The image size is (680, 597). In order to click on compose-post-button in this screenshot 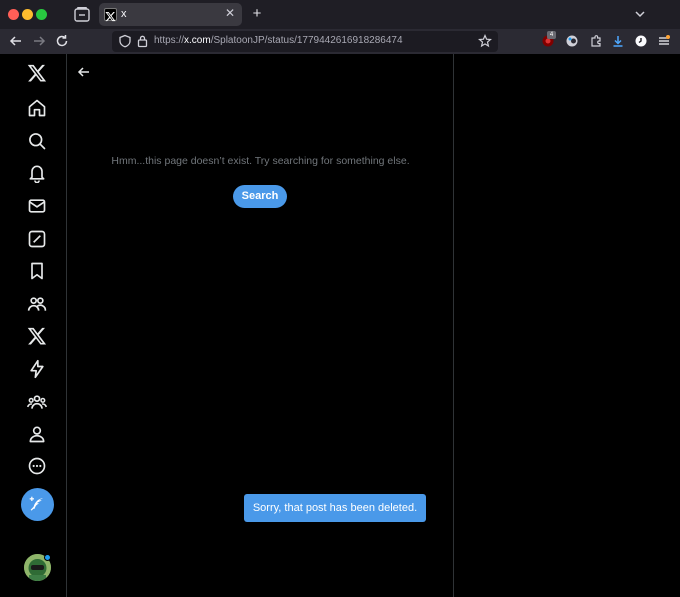, I will do `click(37, 504)`.